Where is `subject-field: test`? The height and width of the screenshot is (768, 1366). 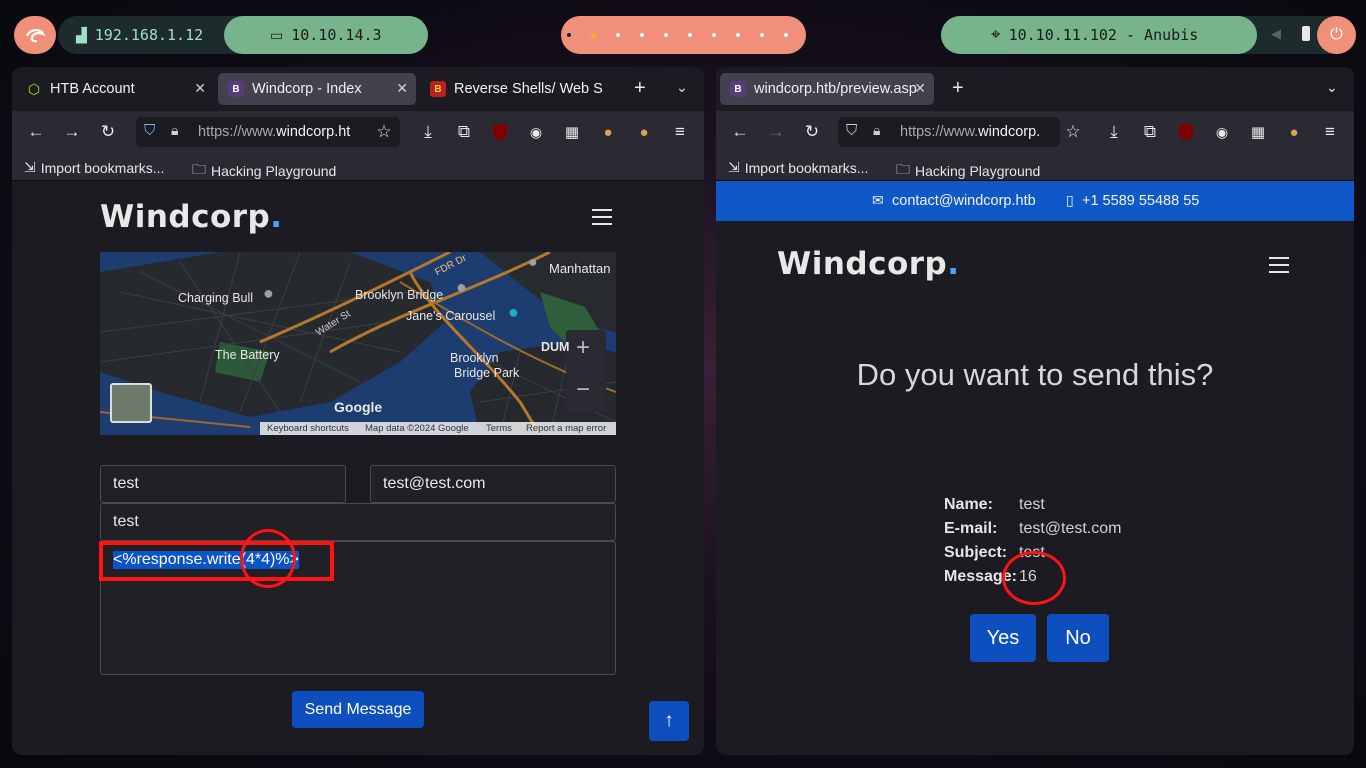
subject-field: test is located at coordinates (358, 522).